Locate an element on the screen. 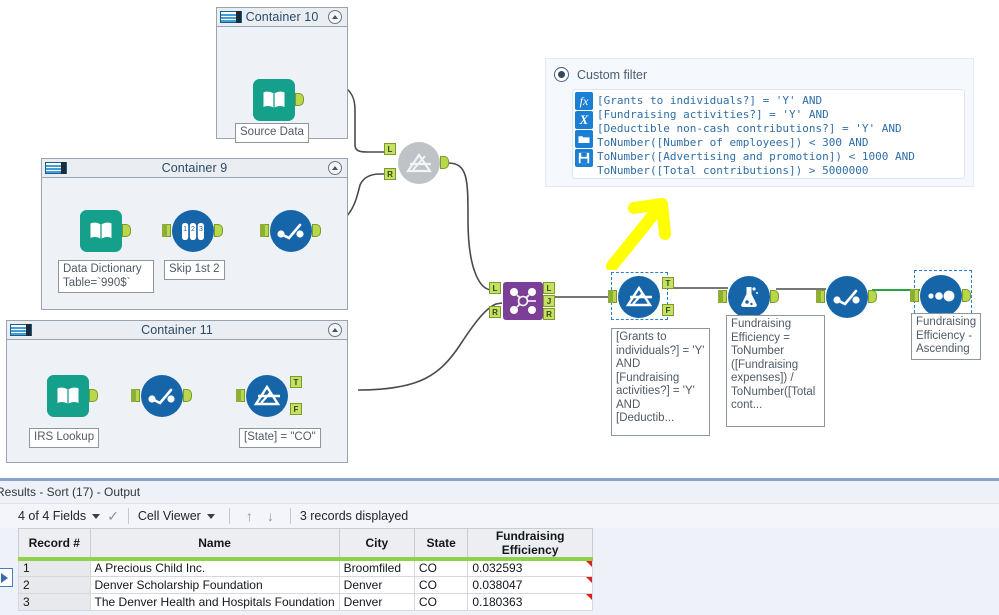 This screenshot has height=615, width=999. column-header-name: Name is located at coordinates (214, 544).